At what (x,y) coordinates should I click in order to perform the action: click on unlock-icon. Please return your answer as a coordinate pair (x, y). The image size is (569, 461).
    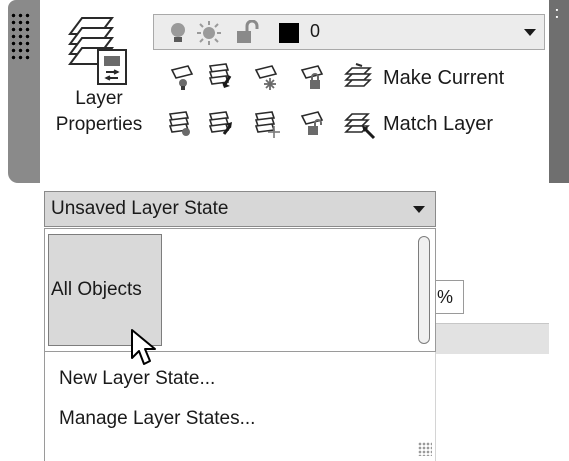
    Looking at the image, I should click on (247, 33).